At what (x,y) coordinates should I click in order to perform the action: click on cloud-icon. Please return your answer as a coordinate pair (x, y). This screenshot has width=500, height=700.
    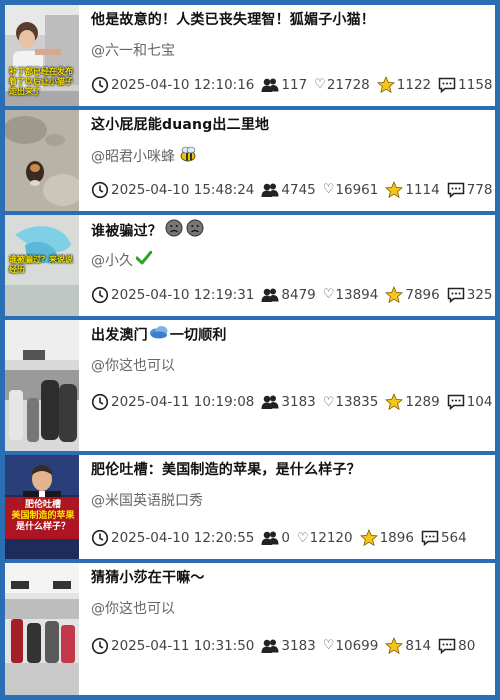
    Looking at the image, I should click on (159, 335).